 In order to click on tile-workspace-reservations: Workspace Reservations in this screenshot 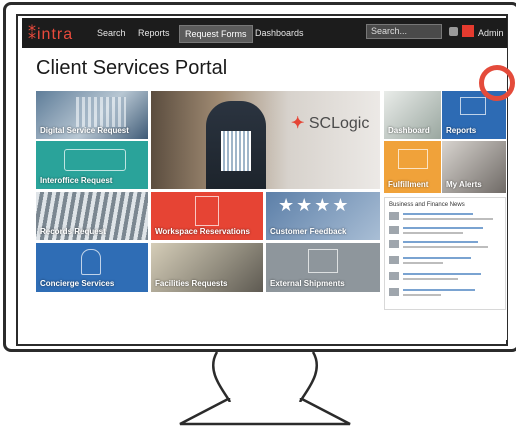, I will do `click(207, 216)`.